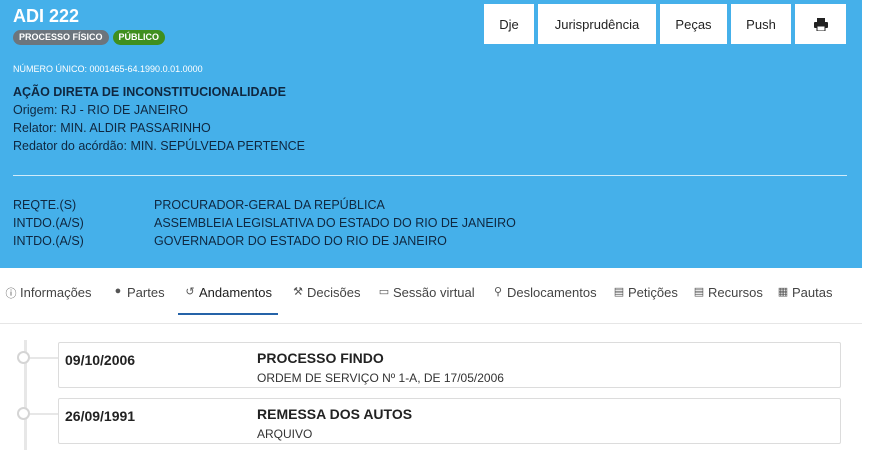 The image size is (874, 450). What do you see at coordinates (783, 292) in the screenshot?
I see `calendar-icon: ▦` at bounding box center [783, 292].